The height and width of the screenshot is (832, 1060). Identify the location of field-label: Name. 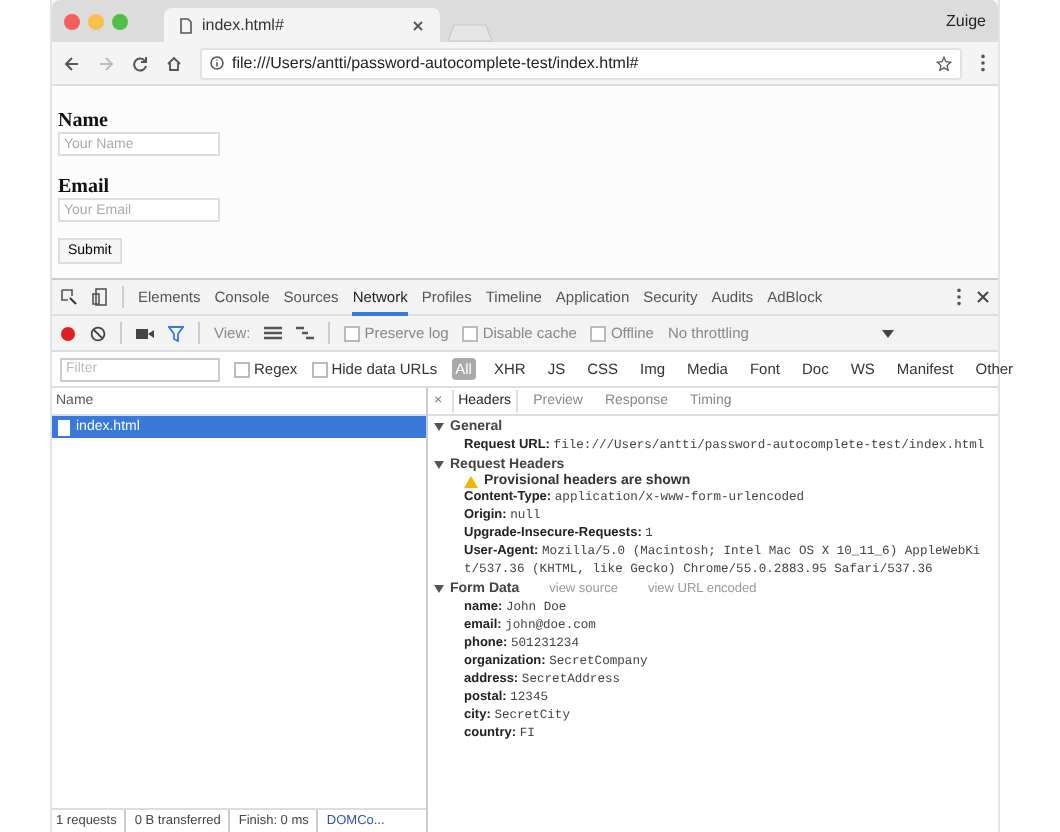
(84, 121).